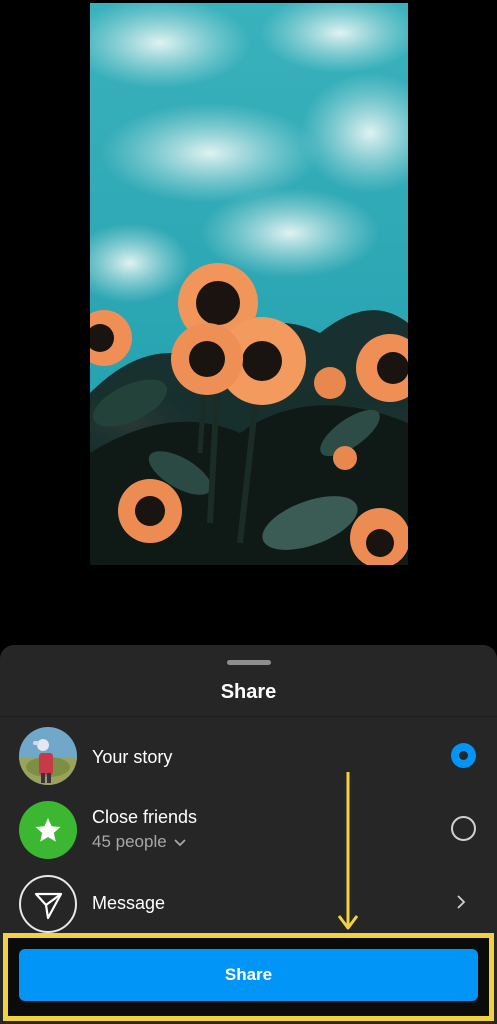 The height and width of the screenshot is (1024, 497). What do you see at coordinates (145, 817) in the screenshot?
I see `option-label: Close friends` at bounding box center [145, 817].